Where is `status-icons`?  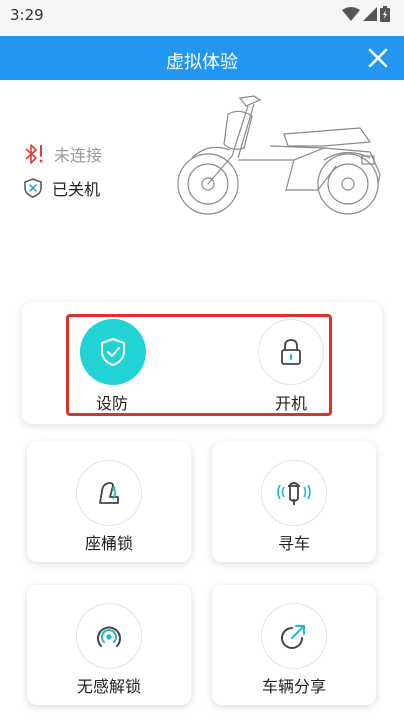 status-icons is located at coordinates (366, 14).